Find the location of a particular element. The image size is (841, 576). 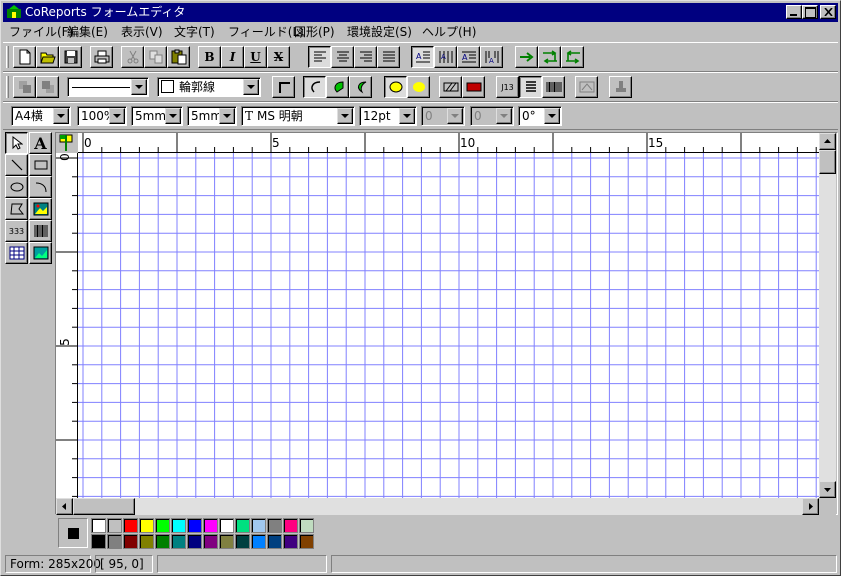

ellipse-outline-button is located at coordinates (395, 87).